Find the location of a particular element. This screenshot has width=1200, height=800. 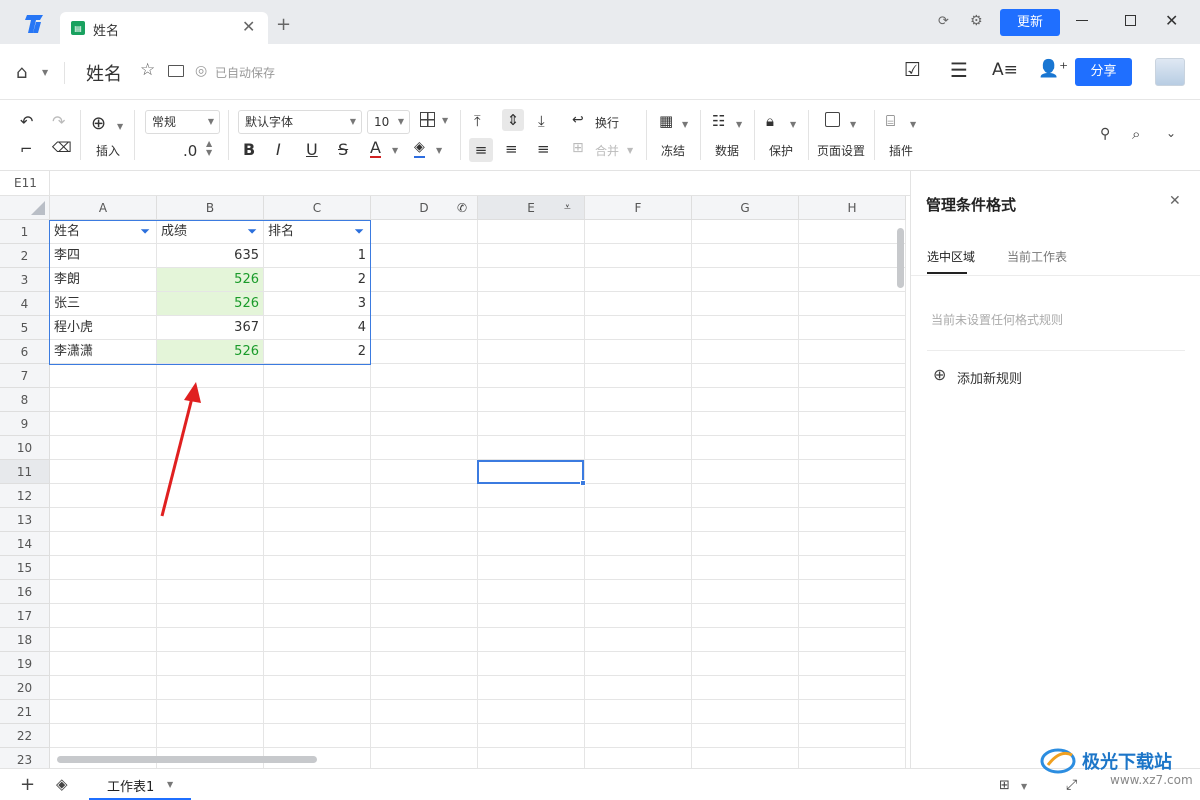

table-cell-score: 635 is located at coordinates (210, 256).